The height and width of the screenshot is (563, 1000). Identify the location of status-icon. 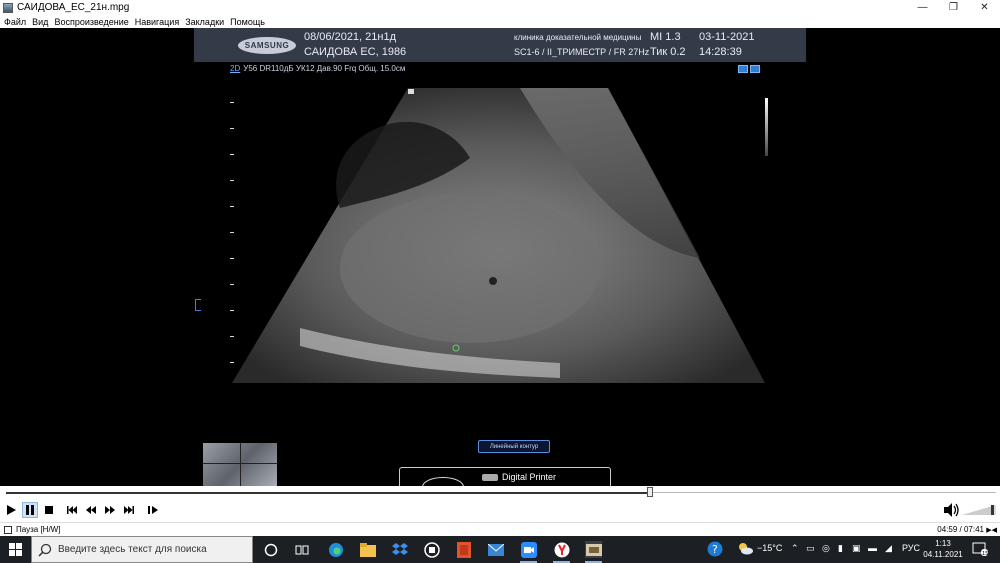
(8, 530).